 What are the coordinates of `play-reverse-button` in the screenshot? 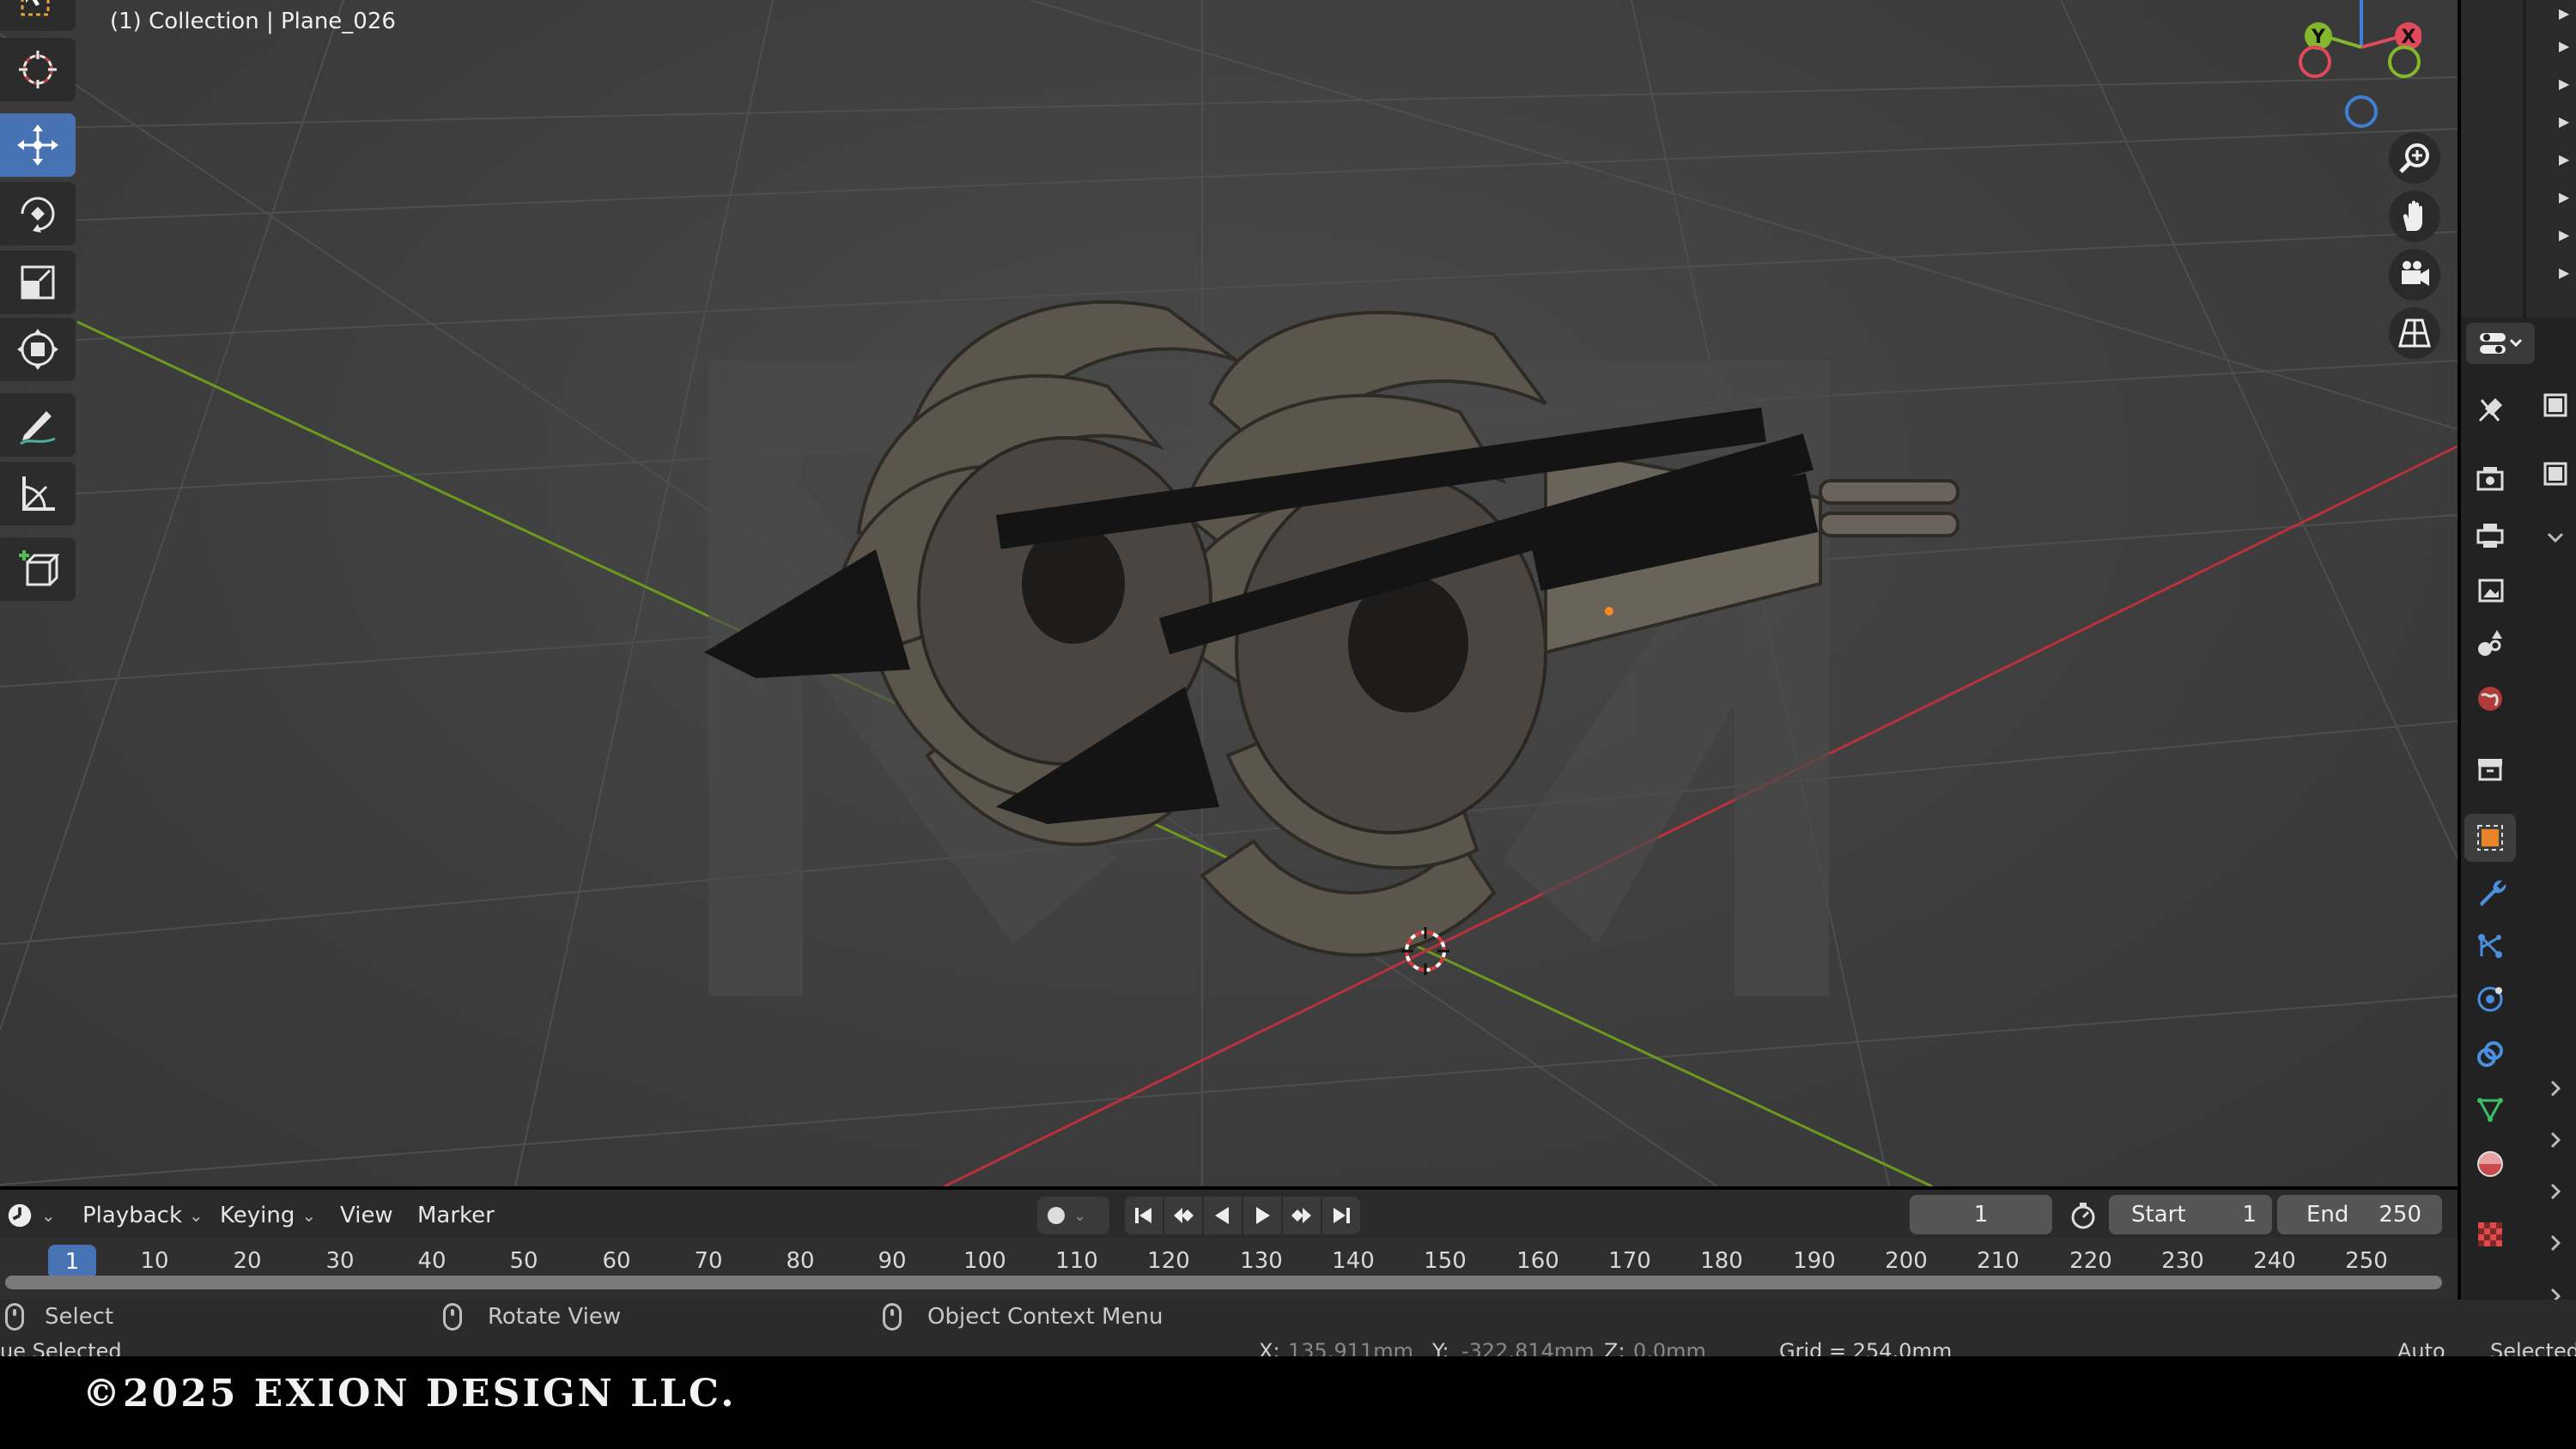 It's located at (1223, 1215).